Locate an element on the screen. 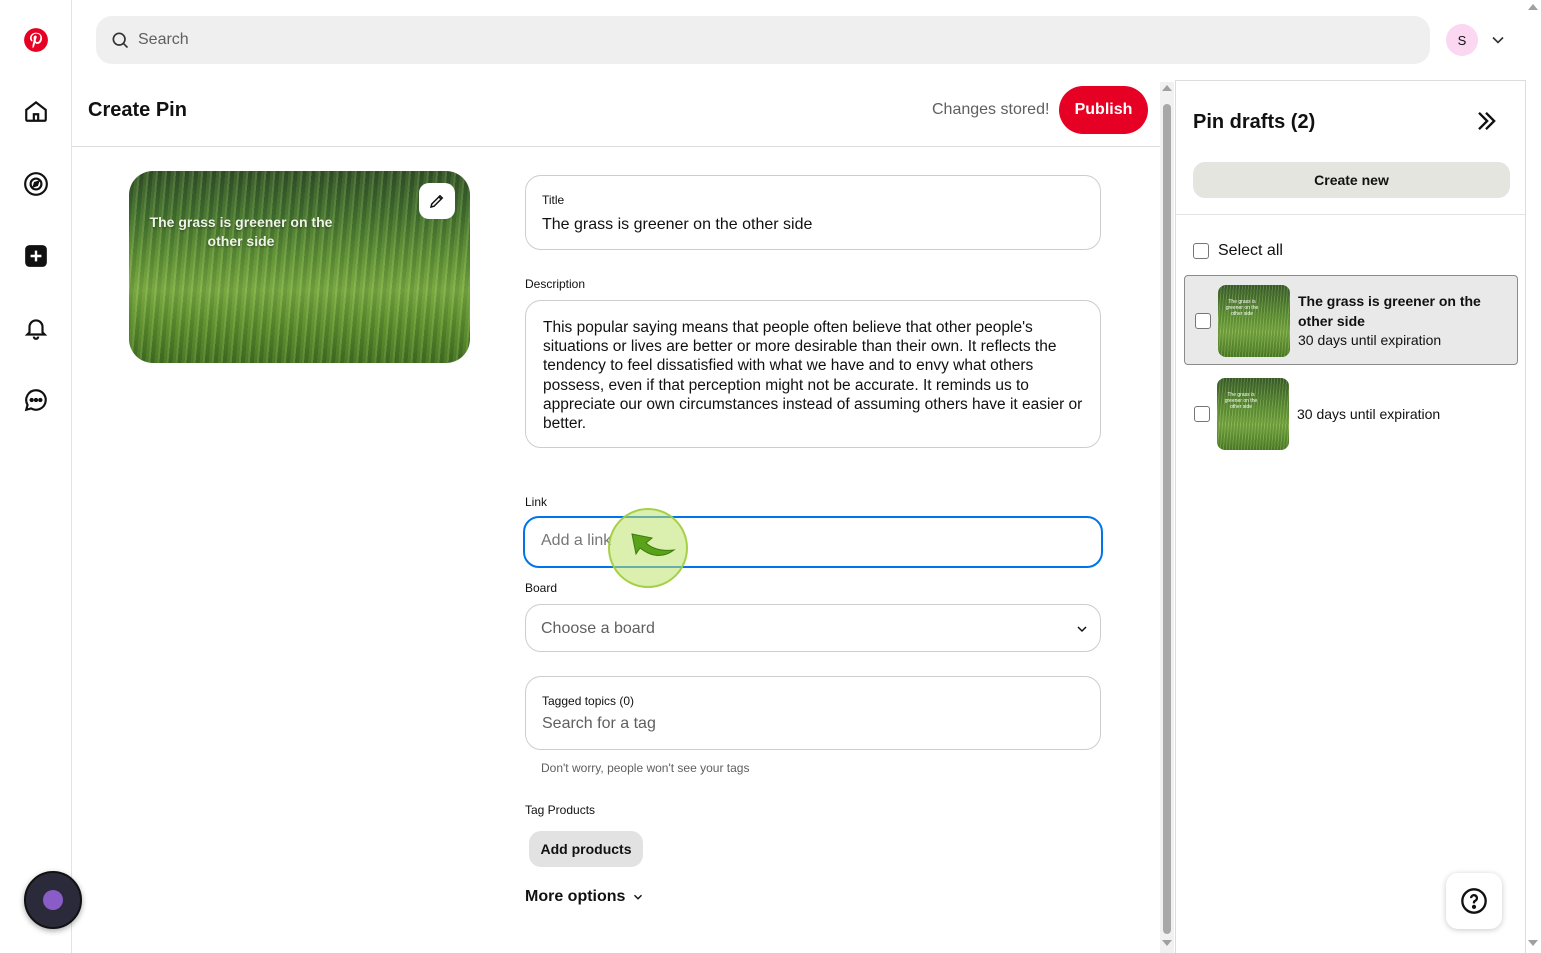  drafts-title: Pin drafts (2) is located at coordinates (1254, 122).